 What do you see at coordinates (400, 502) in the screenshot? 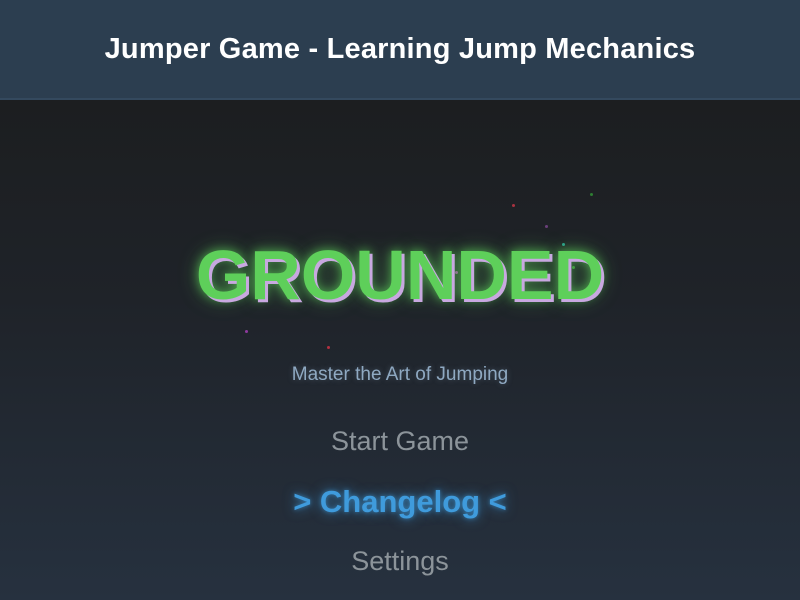
I see `changelog-button: > Changelog <` at bounding box center [400, 502].